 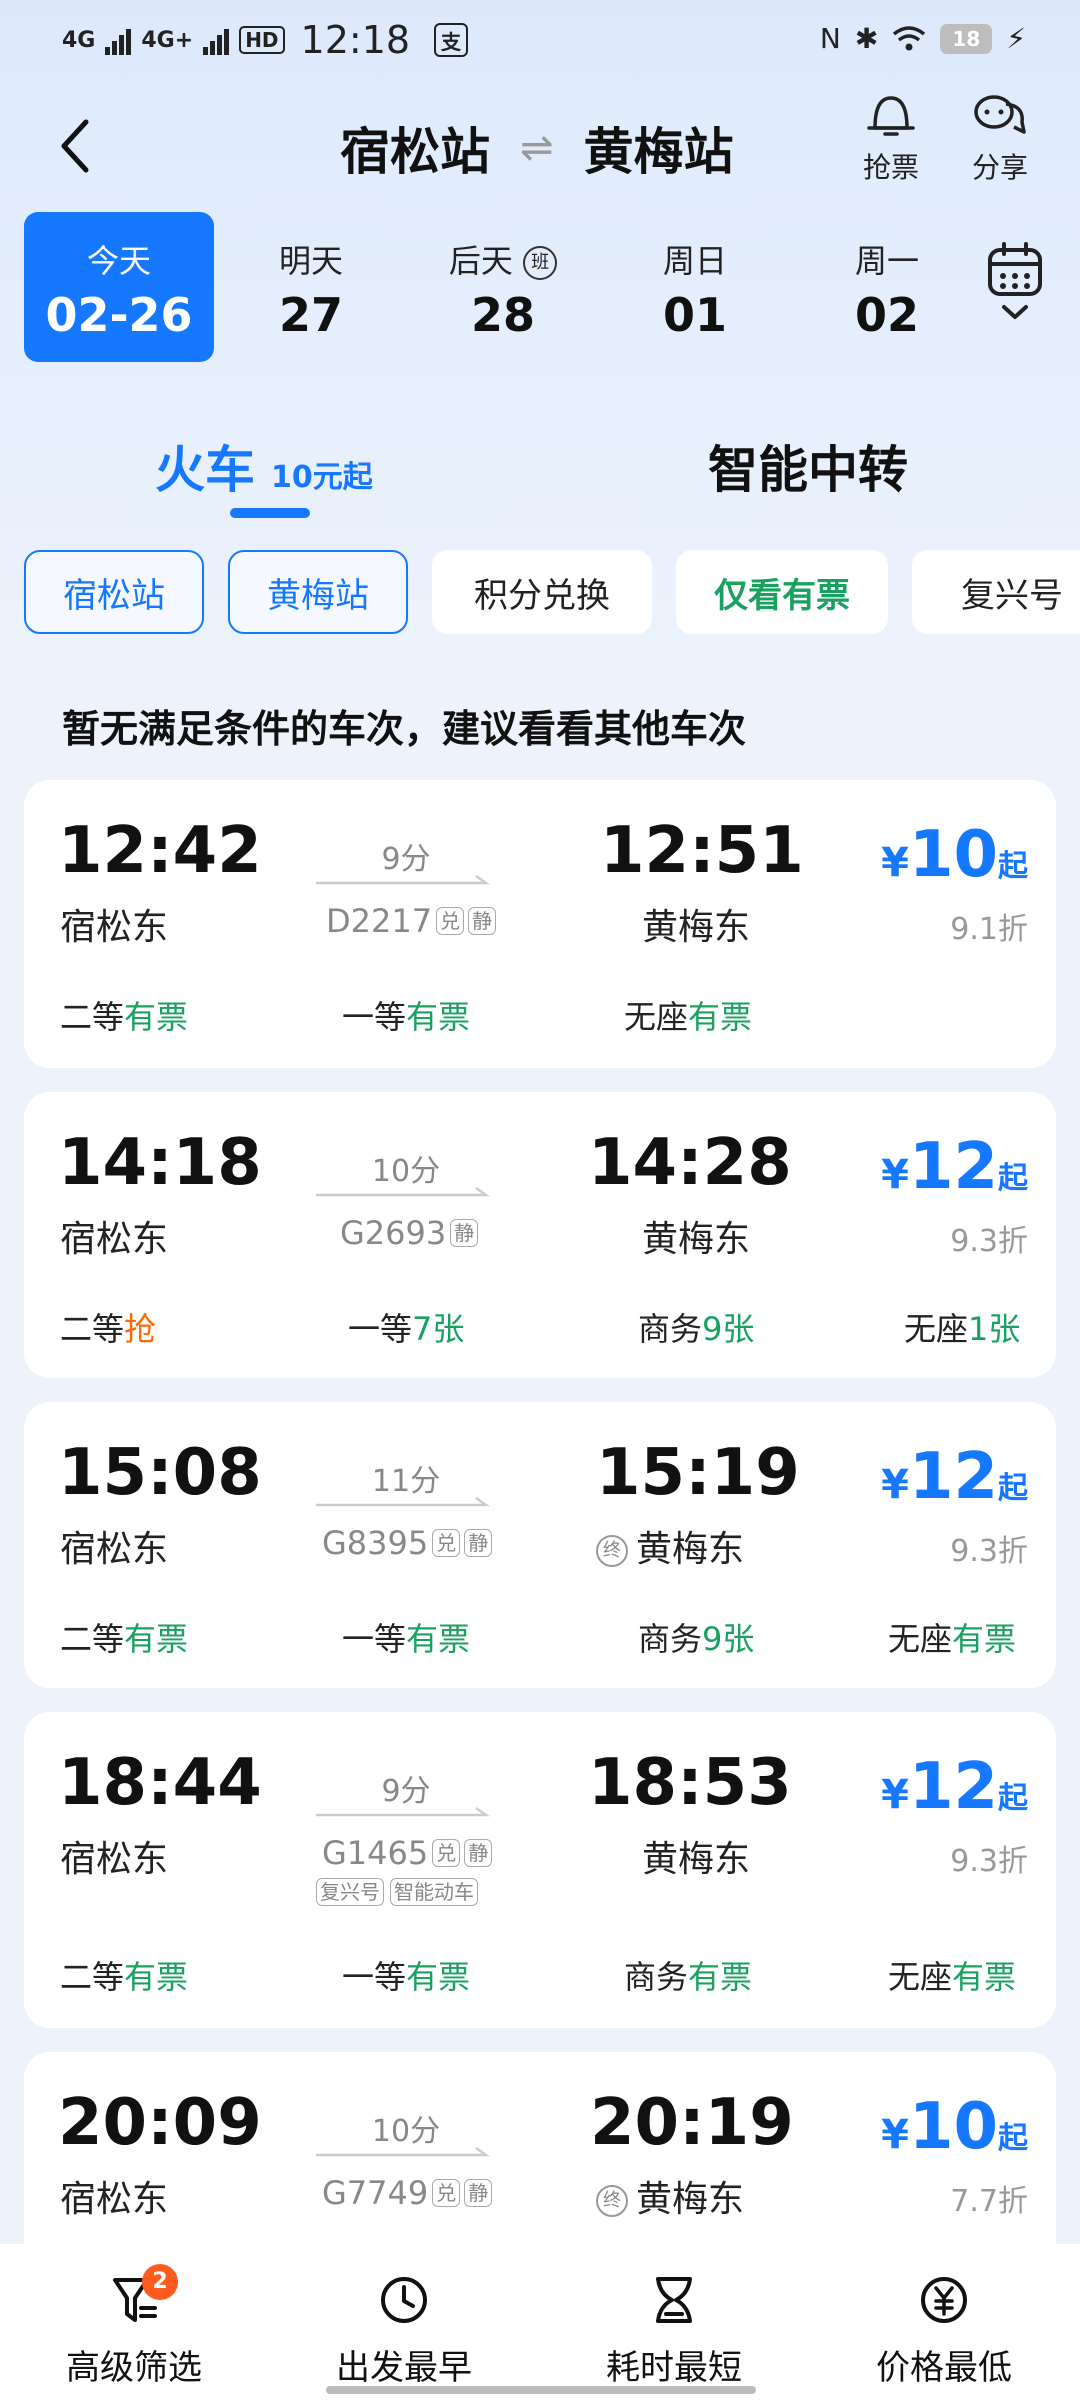 What do you see at coordinates (540, 263) in the screenshot?
I see `shift-badge: 班` at bounding box center [540, 263].